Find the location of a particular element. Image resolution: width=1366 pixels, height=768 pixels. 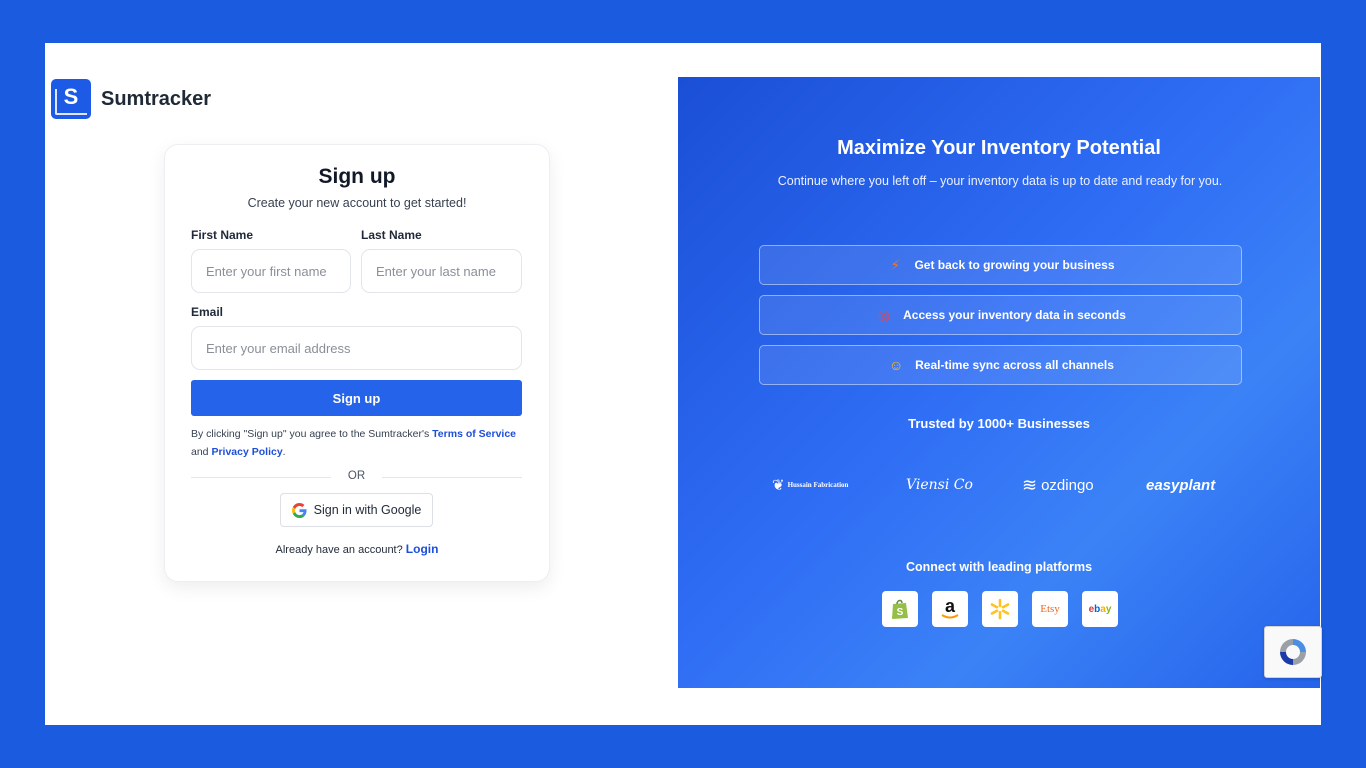

email-label: Email is located at coordinates (207, 312).